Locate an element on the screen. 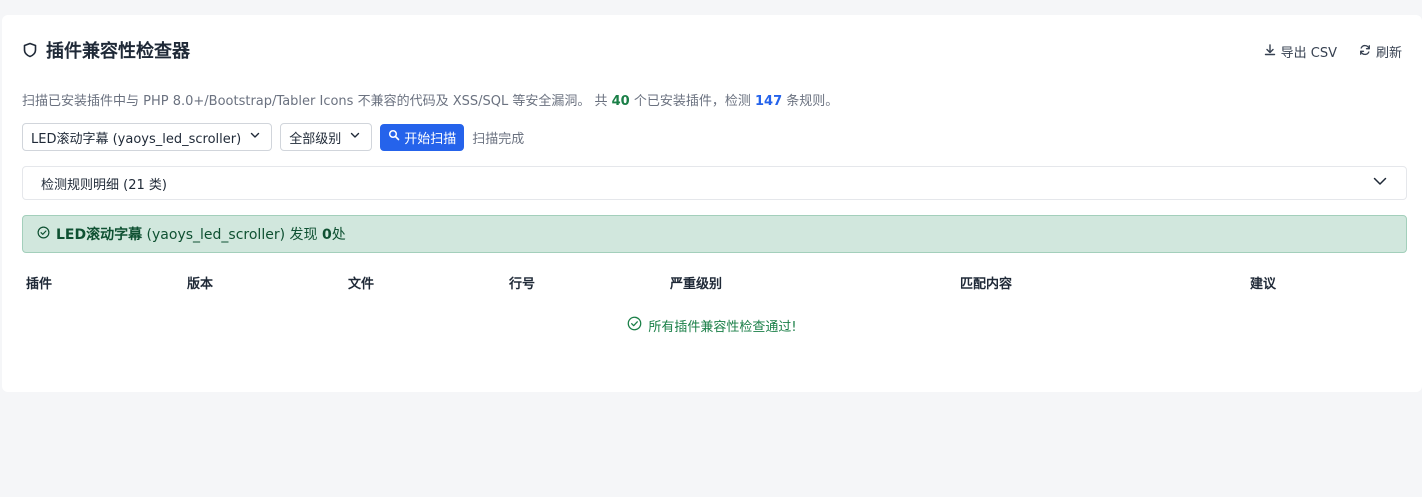 The width and height of the screenshot is (1422, 497). refresh-label: 刷新 is located at coordinates (1388, 53).